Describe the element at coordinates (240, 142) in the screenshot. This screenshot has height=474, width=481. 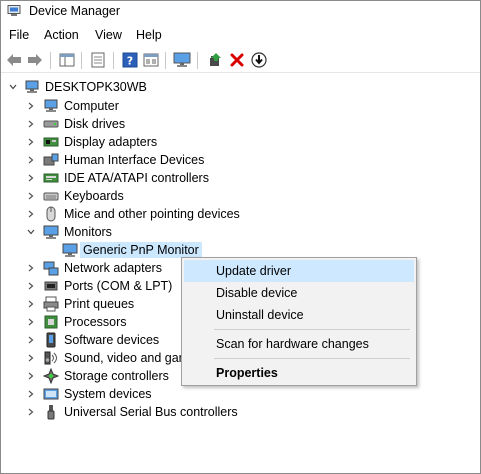
I see `tree-category: Display adapters` at that location.